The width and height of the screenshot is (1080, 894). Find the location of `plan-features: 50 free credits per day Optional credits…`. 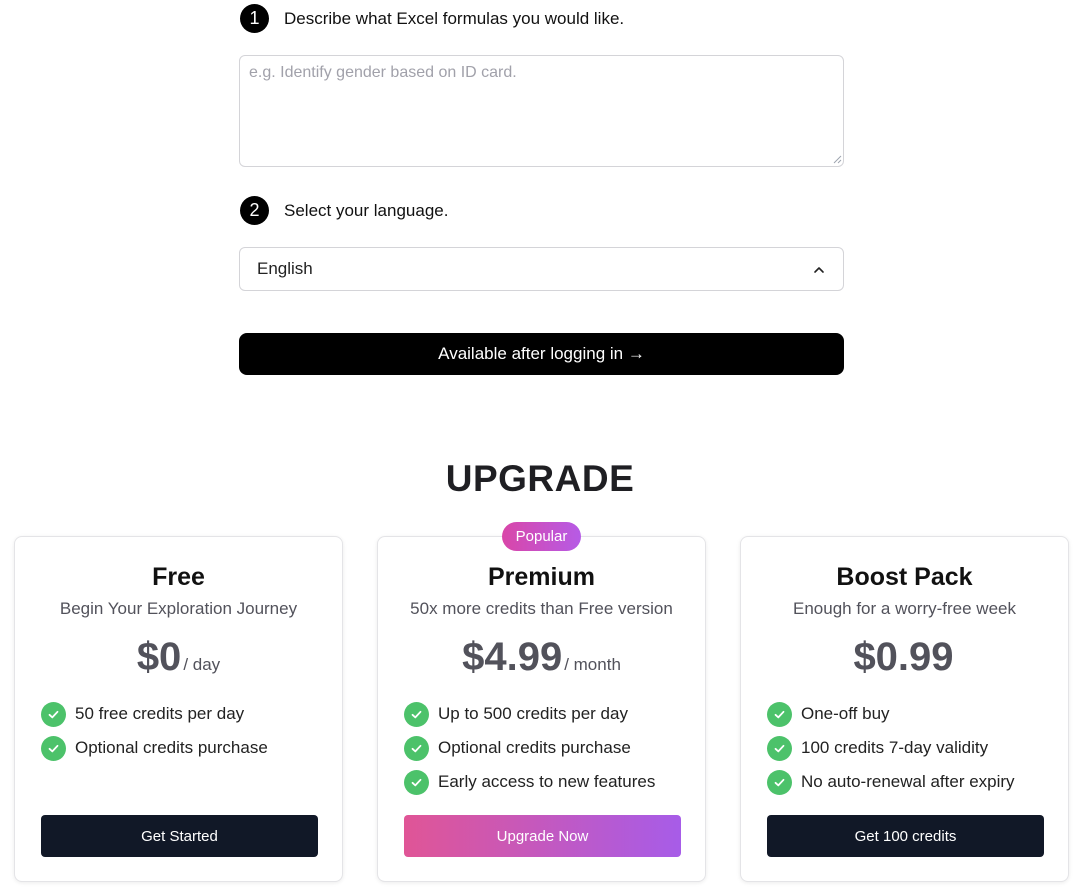

plan-features: 50 free credits per day Optional credits… is located at coordinates (154, 731).